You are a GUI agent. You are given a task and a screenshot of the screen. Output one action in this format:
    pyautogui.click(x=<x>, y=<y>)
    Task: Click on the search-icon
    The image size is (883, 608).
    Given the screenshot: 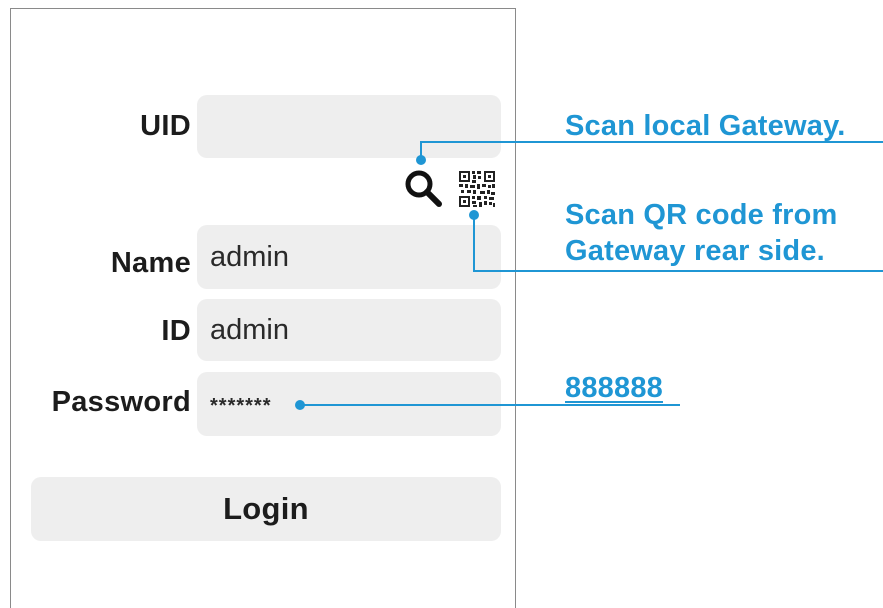 What is the action you would take?
    pyautogui.click(x=423, y=188)
    